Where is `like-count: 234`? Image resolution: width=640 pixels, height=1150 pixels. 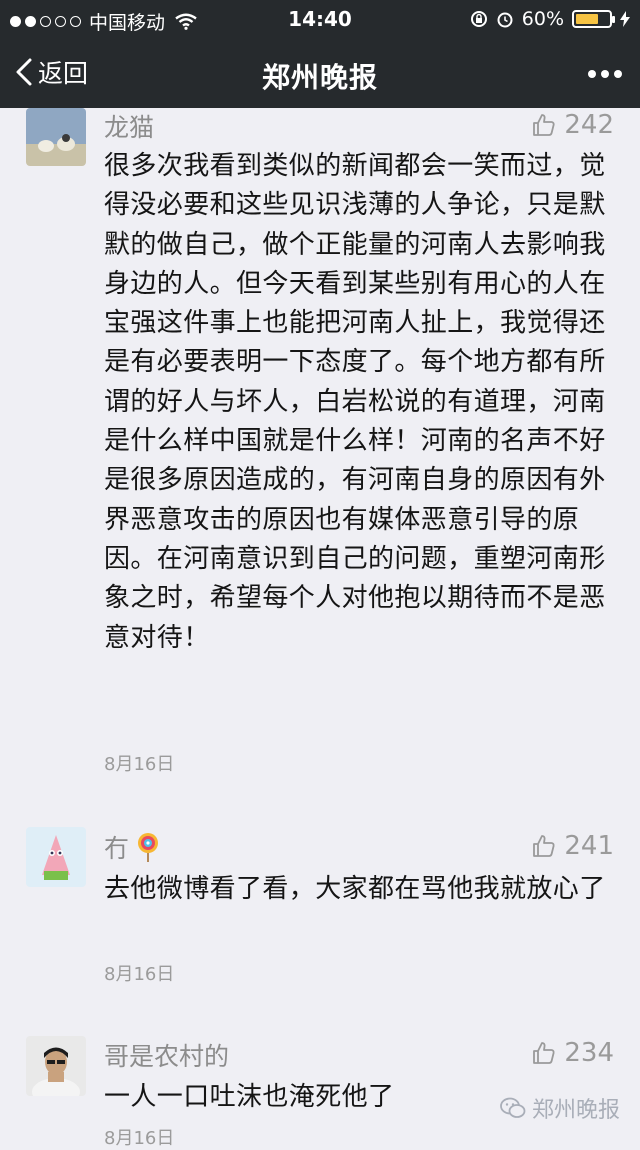 like-count: 234 is located at coordinates (589, 1053).